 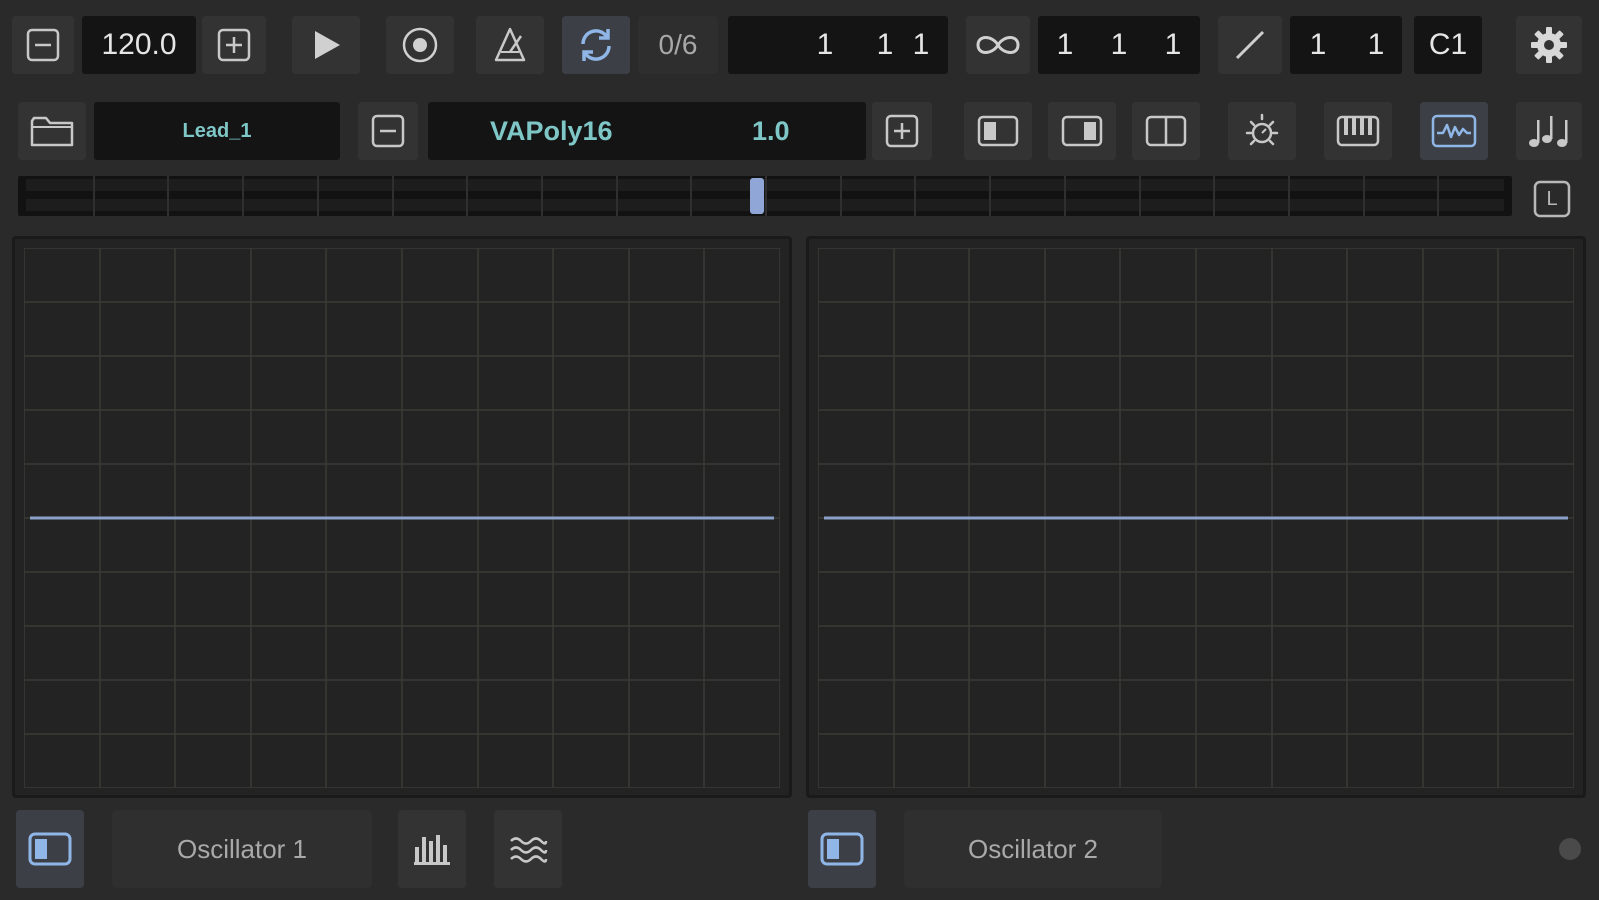 I want to click on loop-icon, so click(x=596, y=45).